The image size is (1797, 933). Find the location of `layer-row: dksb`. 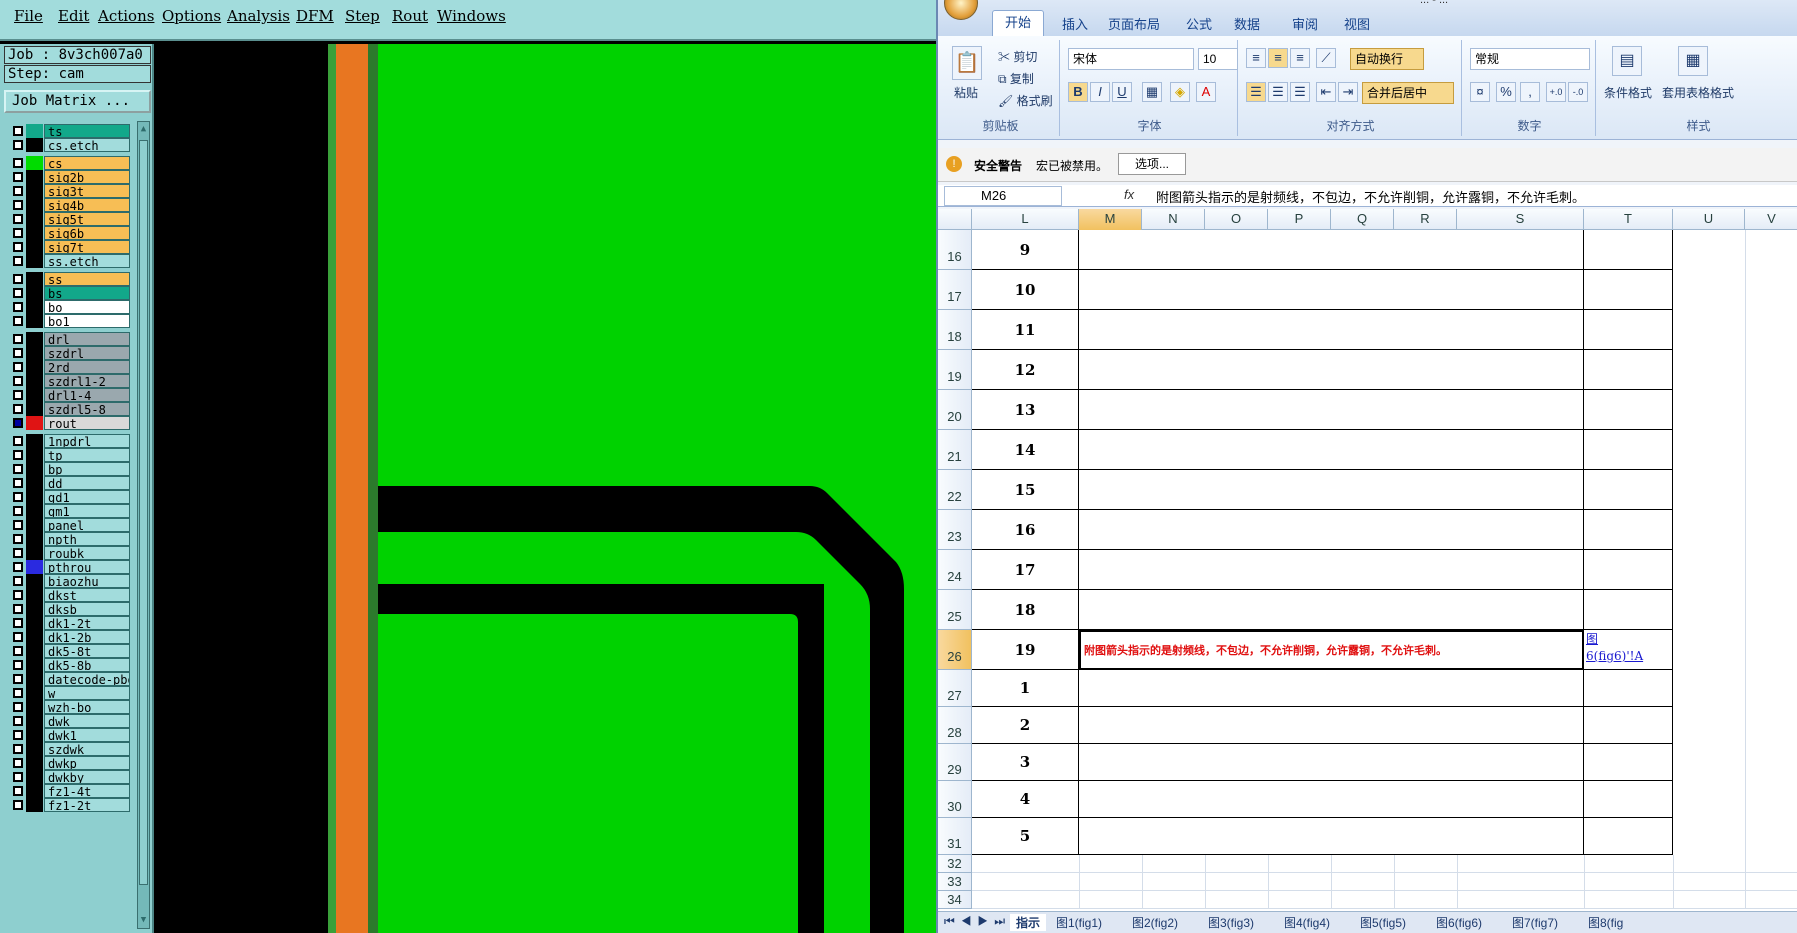

layer-row: dksb is located at coordinates (68, 609).